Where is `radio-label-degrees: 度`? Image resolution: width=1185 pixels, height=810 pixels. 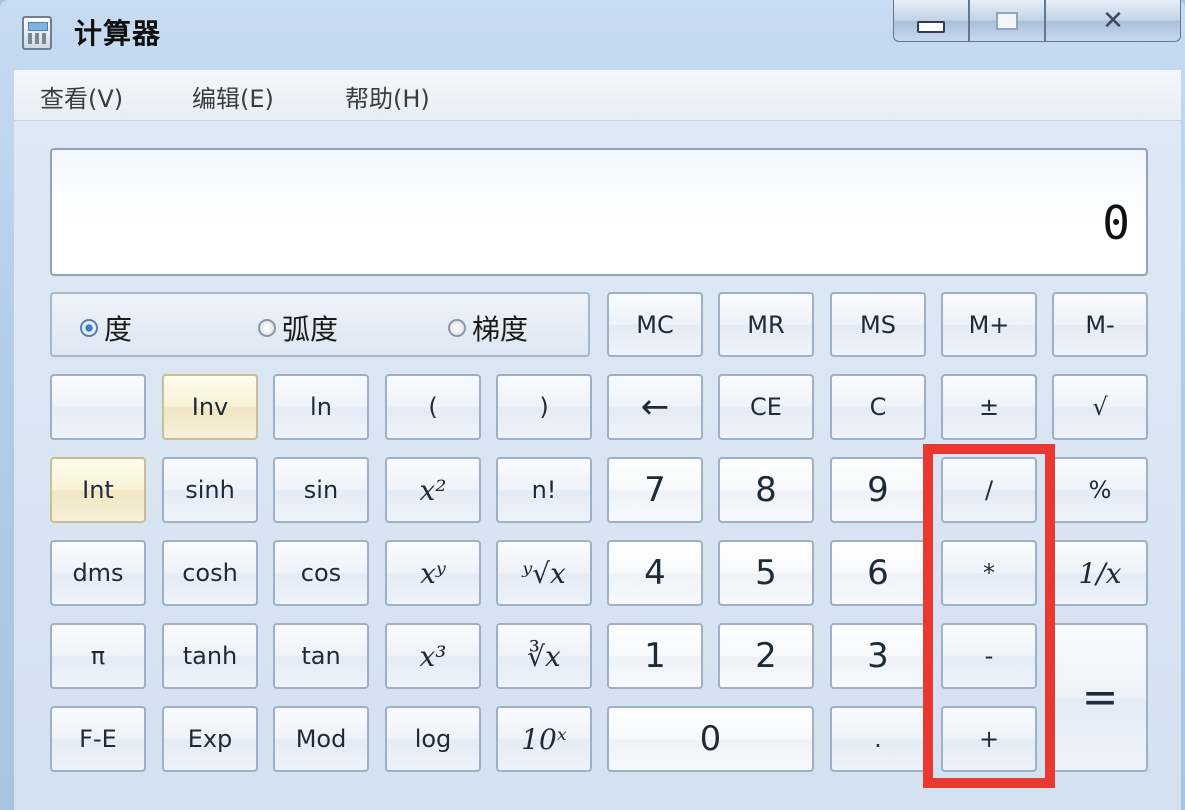
radio-label-degrees: 度 is located at coordinates (118, 329).